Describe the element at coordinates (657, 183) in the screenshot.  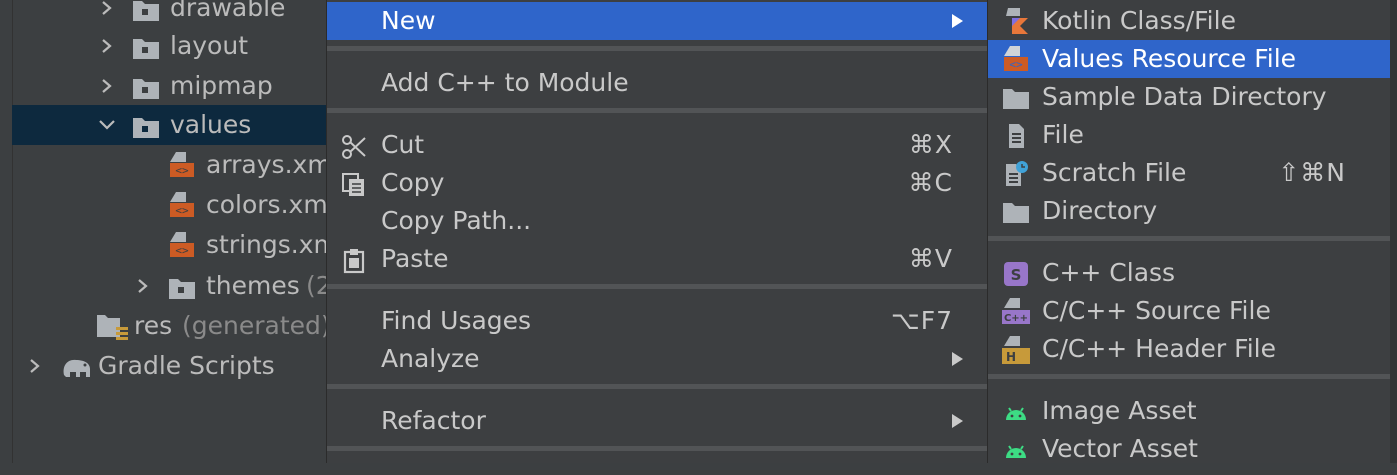
I see `menu-item-copy: Copy ⌘C` at that location.